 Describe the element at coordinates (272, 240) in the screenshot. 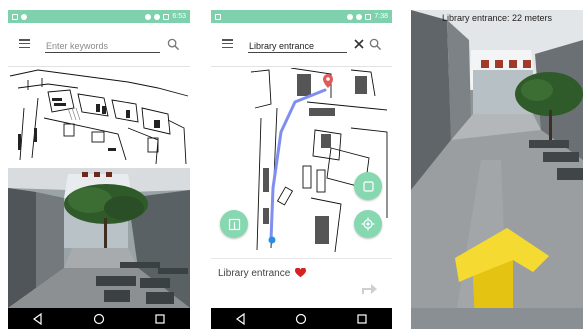

I see `current-location-dot` at that location.